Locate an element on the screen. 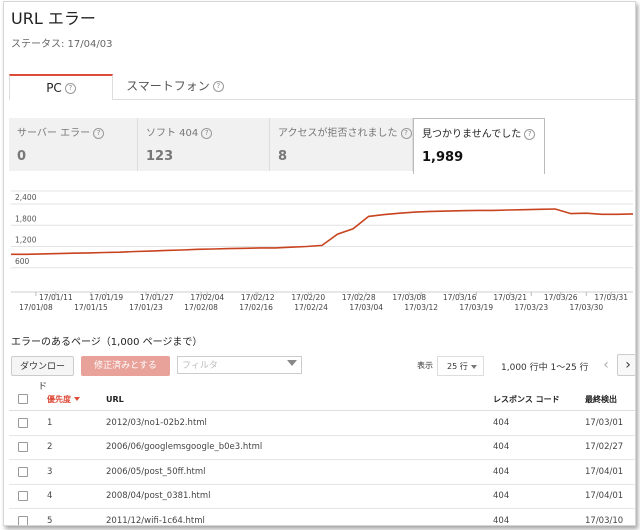 The width and height of the screenshot is (640, 530). x-tick-label-bottom: 17/03/12 is located at coordinates (421, 307).